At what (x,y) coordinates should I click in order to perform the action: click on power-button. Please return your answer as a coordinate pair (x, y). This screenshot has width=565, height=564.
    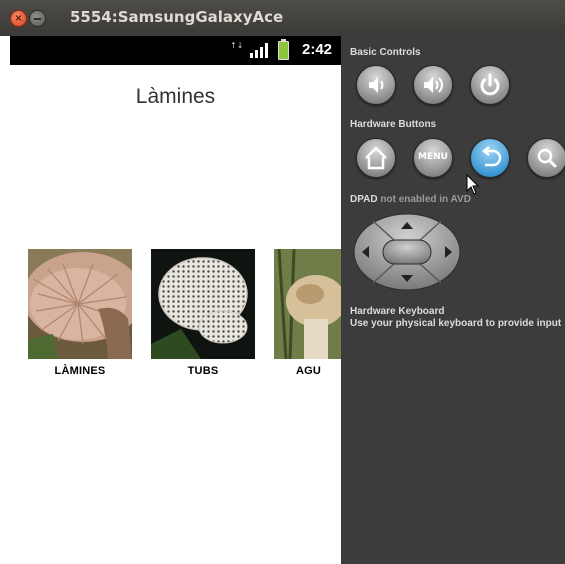
    Looking at the image, I should click on (490, 85).